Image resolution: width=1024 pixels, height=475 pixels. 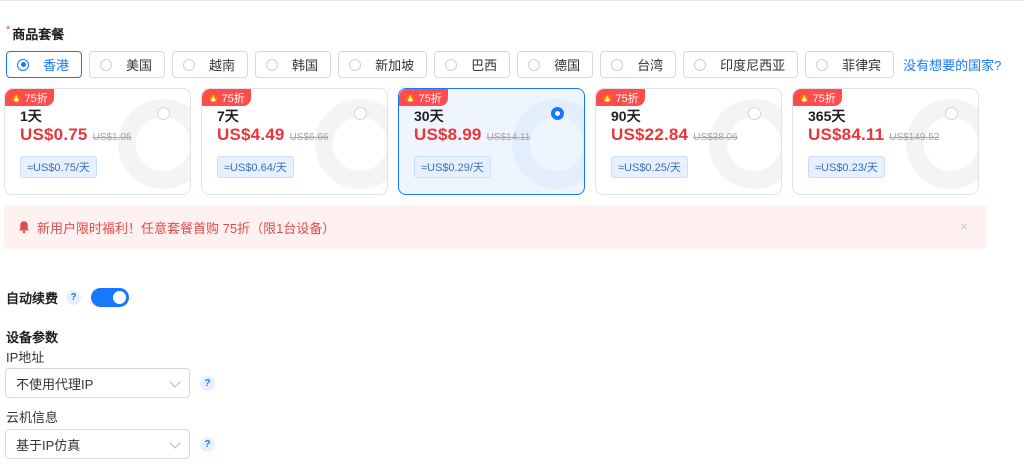 I want to click on plan-card-1-day: 🔥 75折 1天 US$0.75 US$1.05 ≈US$0.75/天, so click(x=97, y=141).